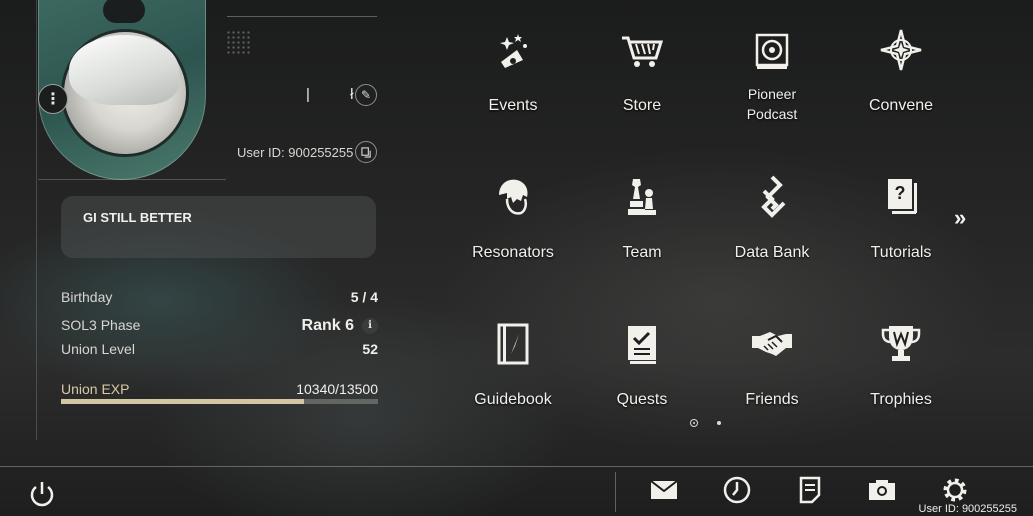  I want to click on signature-box: GI STILL BETTER, so click(218, 227).